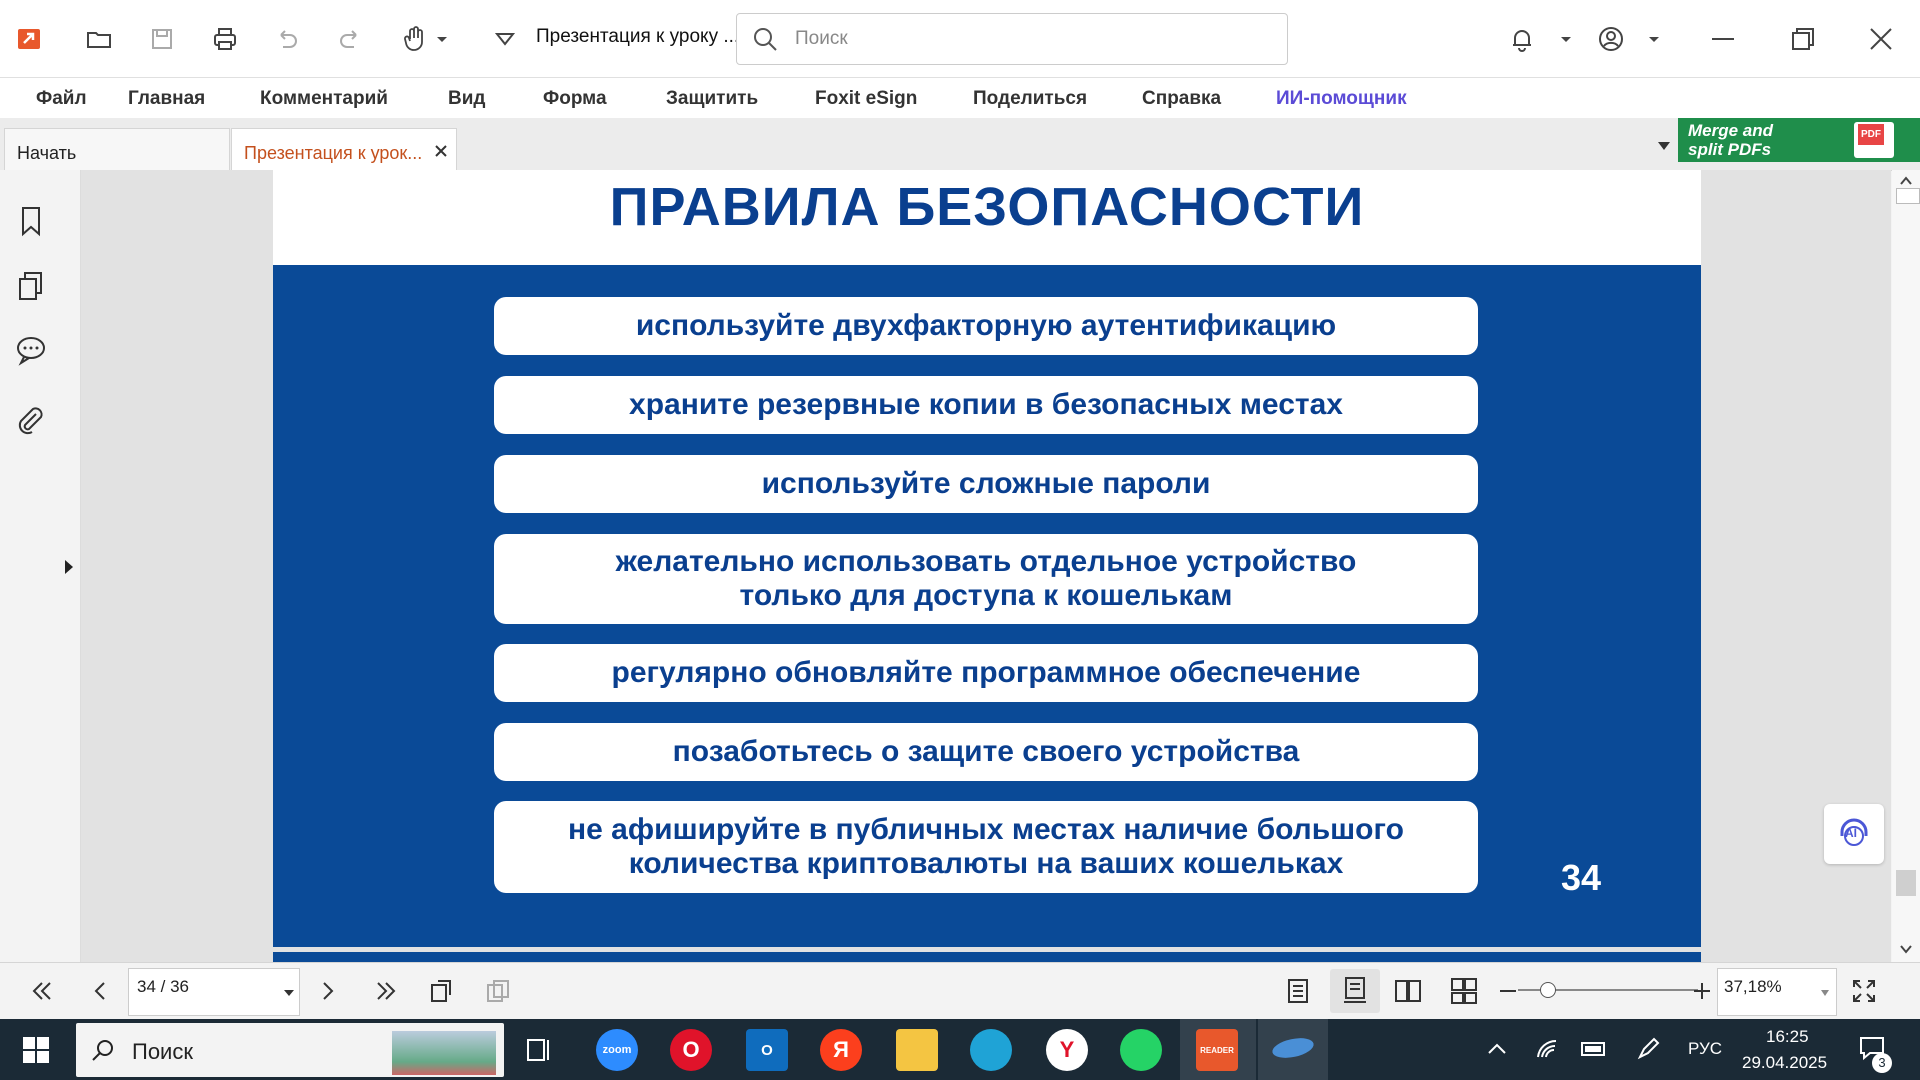 The image size is (1920, 1080). What do you see at coordinates (1566, 39) in the screenshot?
I see `bell-dropdown-icon` at bounding box center [1566, 39].